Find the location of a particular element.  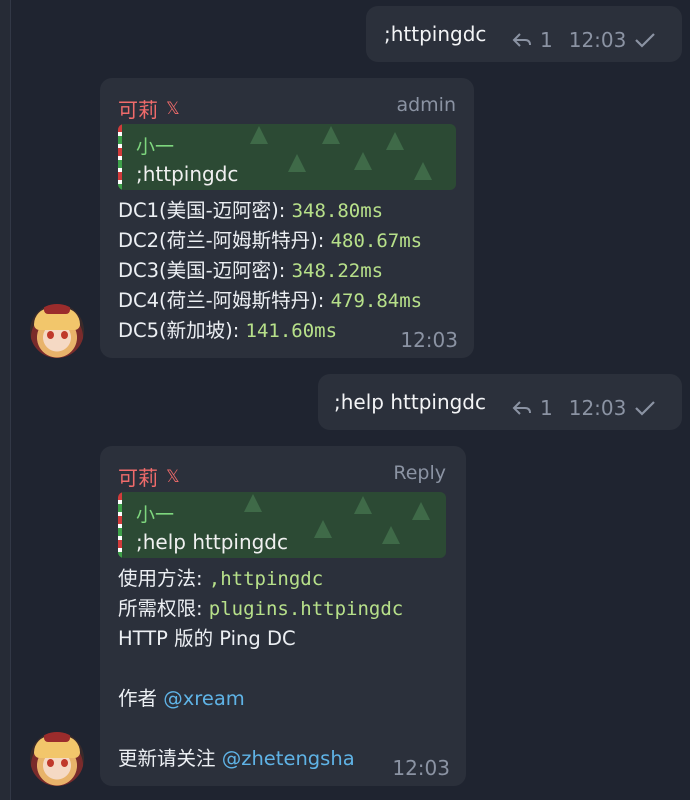

sender-role: admin is located at coordinates (426, 105).